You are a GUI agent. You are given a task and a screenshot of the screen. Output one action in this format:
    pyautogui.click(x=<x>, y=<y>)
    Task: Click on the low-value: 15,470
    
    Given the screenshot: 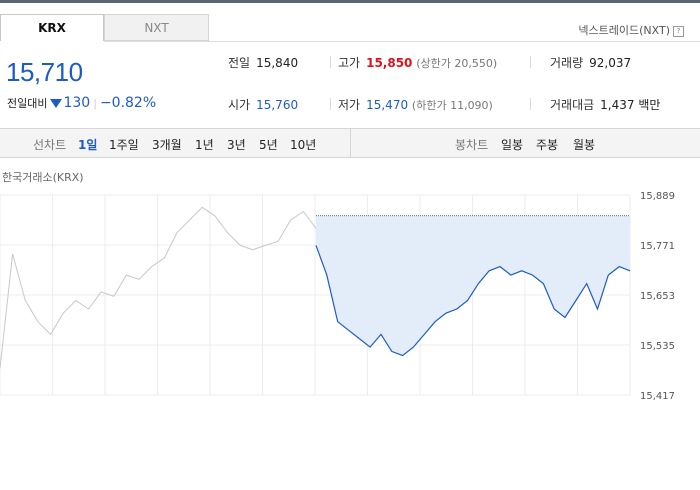 What is the action you would take?
    pyautogui.click(x=387, y=105)
    